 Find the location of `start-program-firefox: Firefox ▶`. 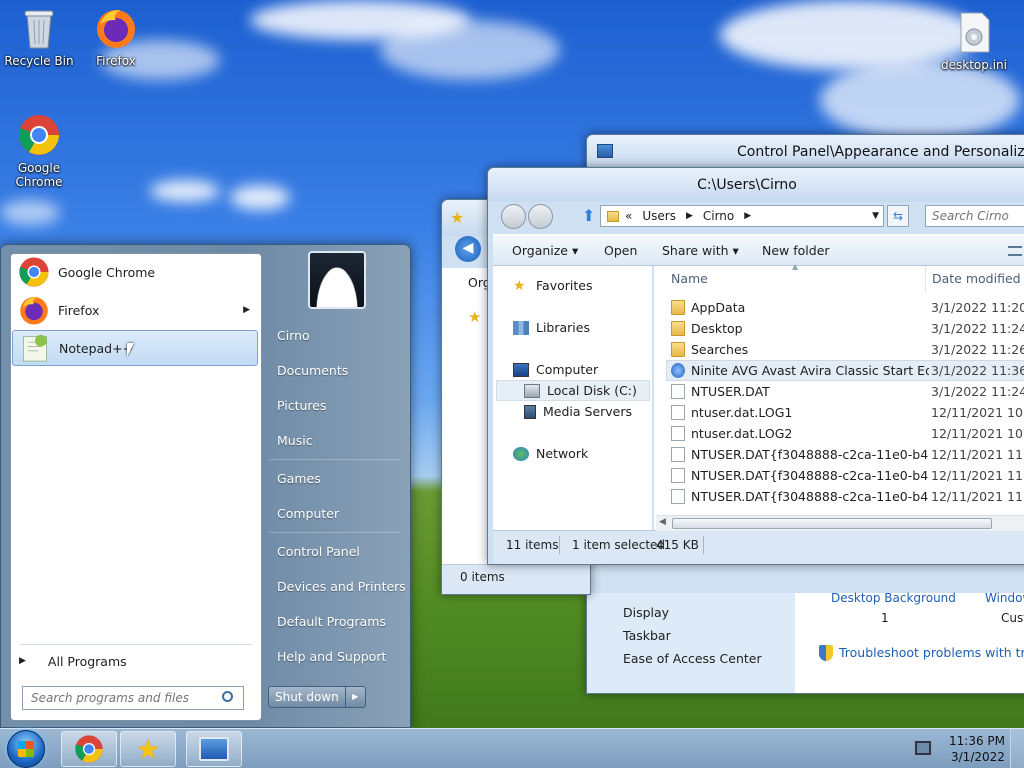

start-program-firefox: Firefox ▶ is located at coordinates (135, 310).